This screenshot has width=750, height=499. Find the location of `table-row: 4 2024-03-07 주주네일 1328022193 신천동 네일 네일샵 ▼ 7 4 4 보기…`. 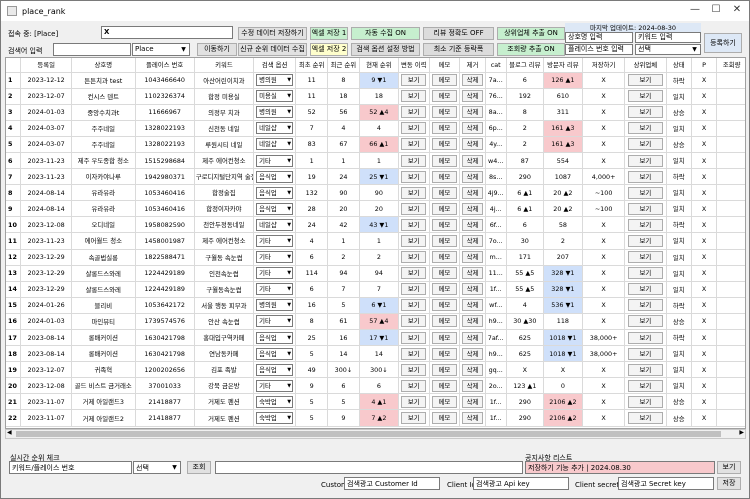

table-row: 4 2024-03-07 주주네일 1328022193 신천동 네일 네일샵 ▼ 7 4 4 보기… is located at coordinates (375, 128).